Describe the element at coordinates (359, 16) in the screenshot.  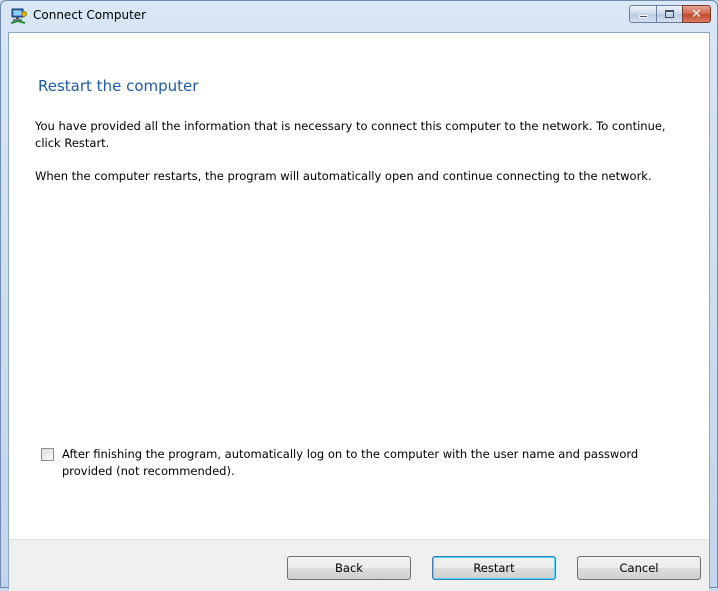
I see `title-bar: Connect Computer ✕` at that location.